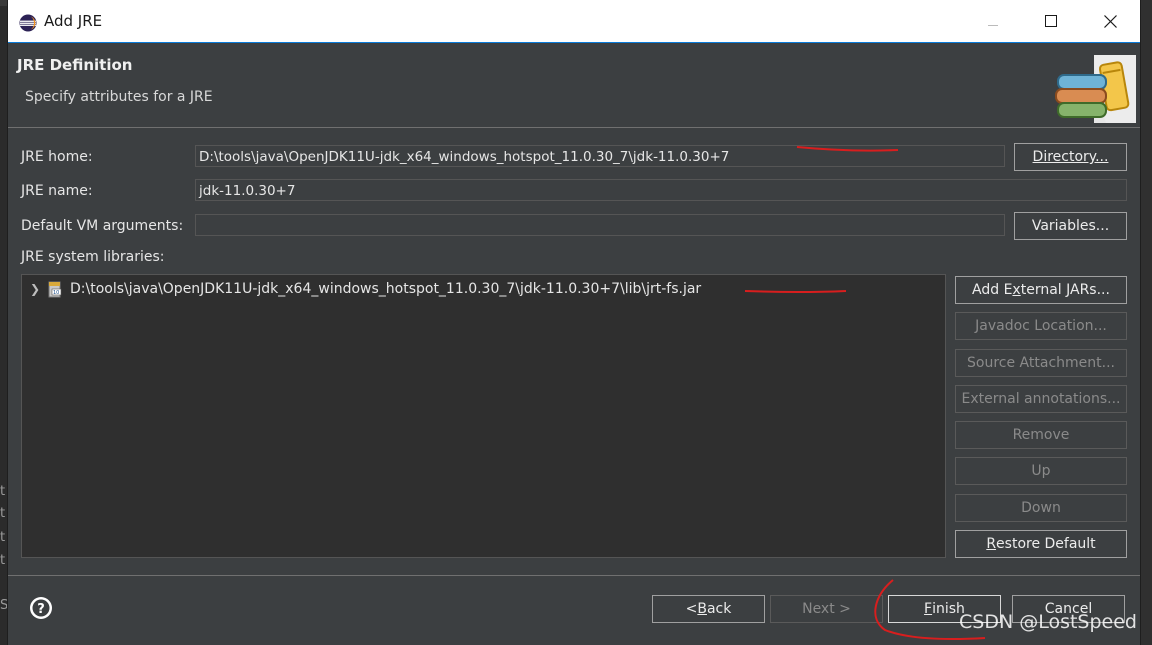 The image size is (1152, 645). What do you see at coordinates (119, 97) in the screenshot?
I see `header-subtitle: Specify attributes for a JRE` at bounding box center [119, 97].